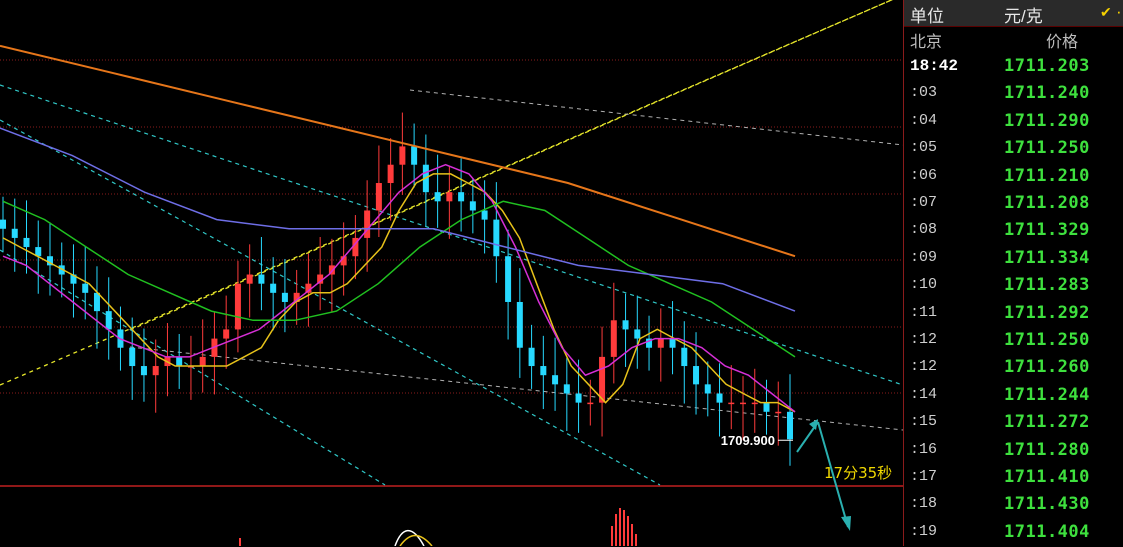  I want to click on price-row: :08 1711.329, so click(1013, 231).